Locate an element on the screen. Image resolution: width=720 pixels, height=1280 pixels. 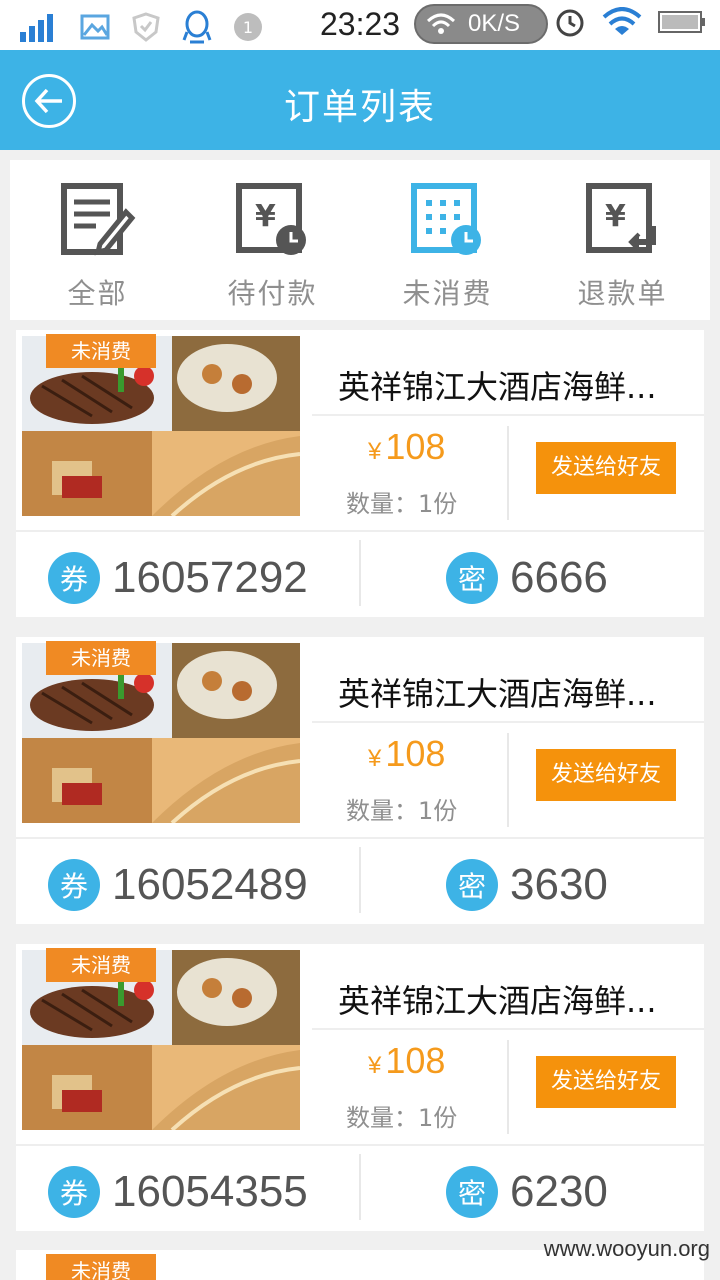
password-code: 密 3630 is located at coordinates (527, 885).